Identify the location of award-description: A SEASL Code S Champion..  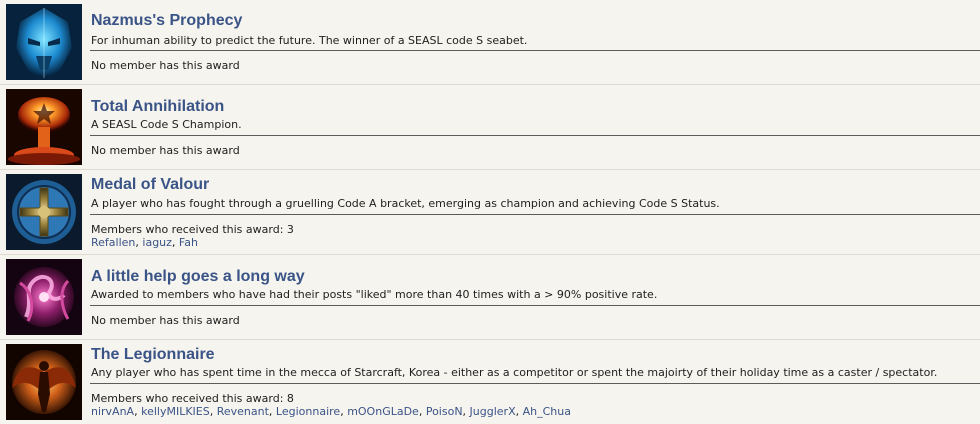
(166, 124).